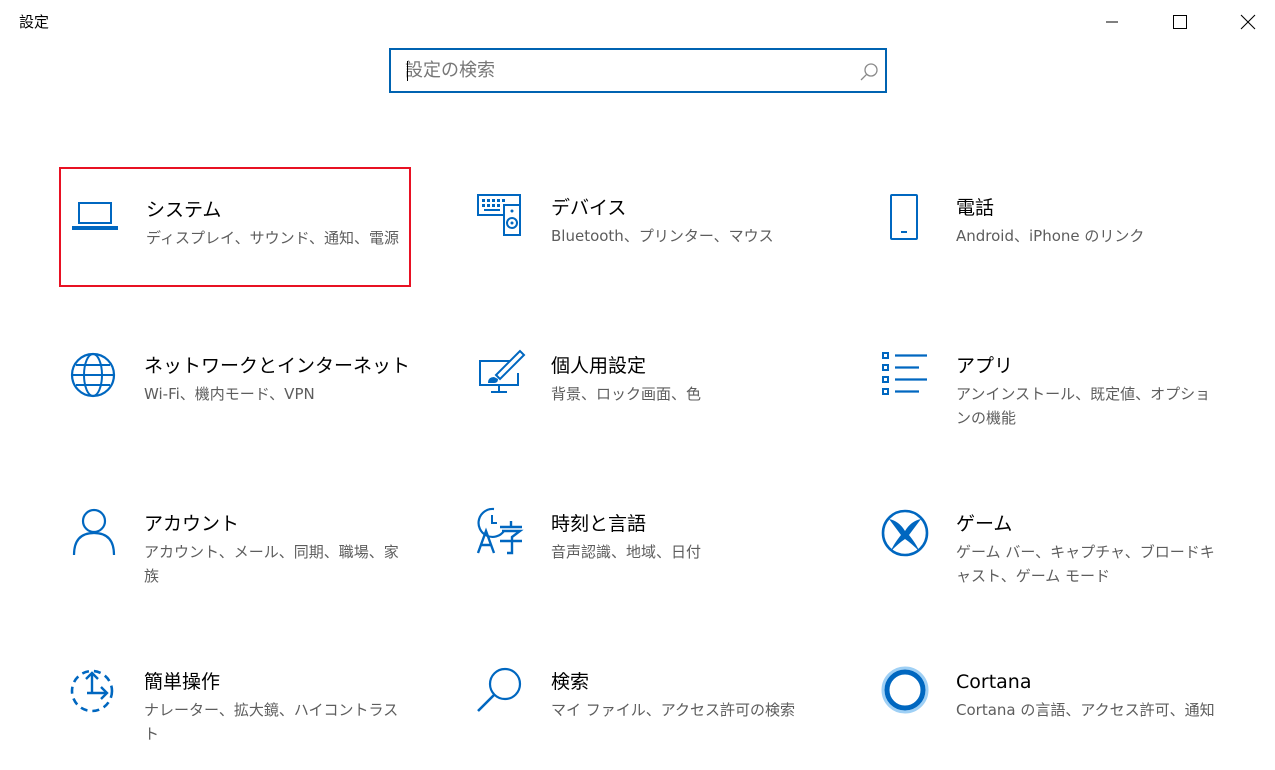  What do you see at coordinates (235, 227) in the screenshot?
I see `category-system: システム ディスプレイ、サウンド、通知、電源` at bounding box center [235, 227].